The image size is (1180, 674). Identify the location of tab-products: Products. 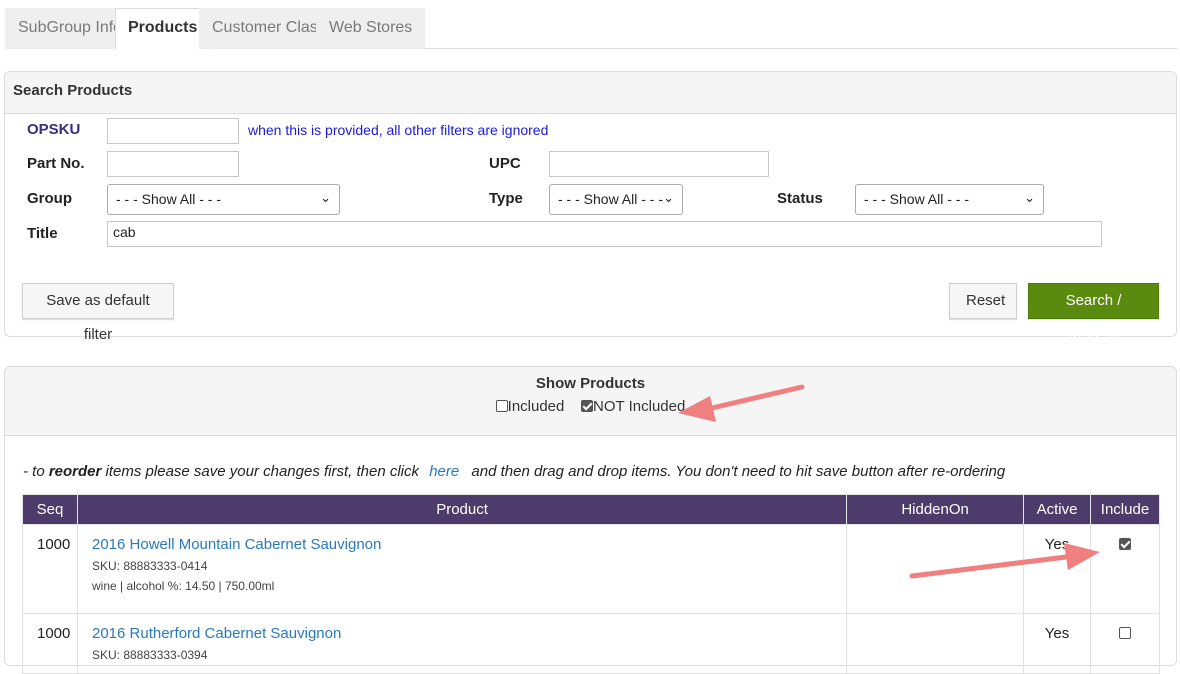
(163, 29).